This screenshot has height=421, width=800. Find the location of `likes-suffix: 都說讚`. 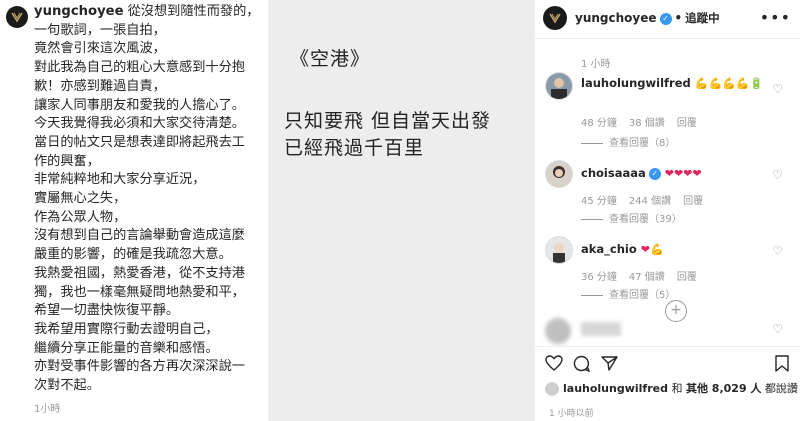

likes-suffix: 都說讚 is located at coordinates (779, 388).